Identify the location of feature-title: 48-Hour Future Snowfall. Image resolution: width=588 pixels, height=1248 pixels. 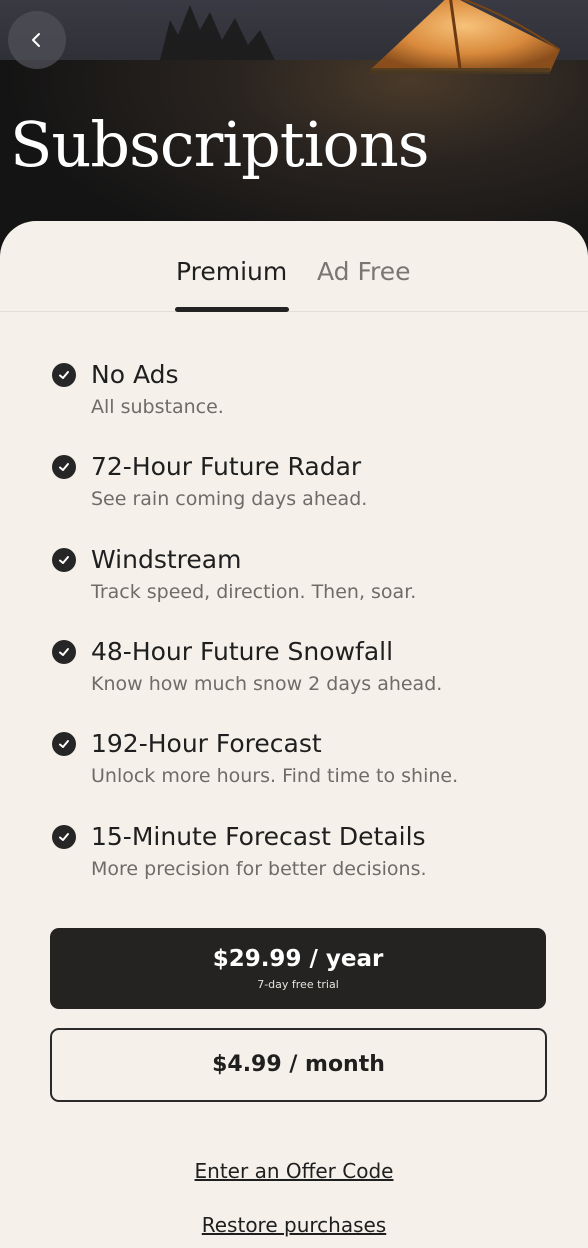
(242, 651).